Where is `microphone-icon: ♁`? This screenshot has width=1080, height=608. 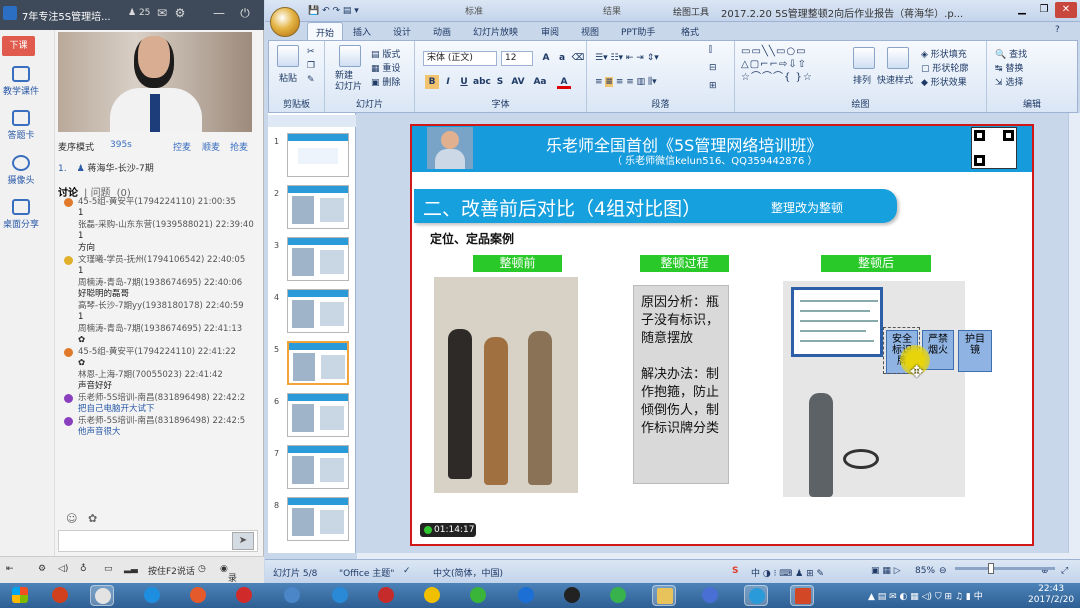 microphone-icon: ♁ is located at coordinates (83, 569).